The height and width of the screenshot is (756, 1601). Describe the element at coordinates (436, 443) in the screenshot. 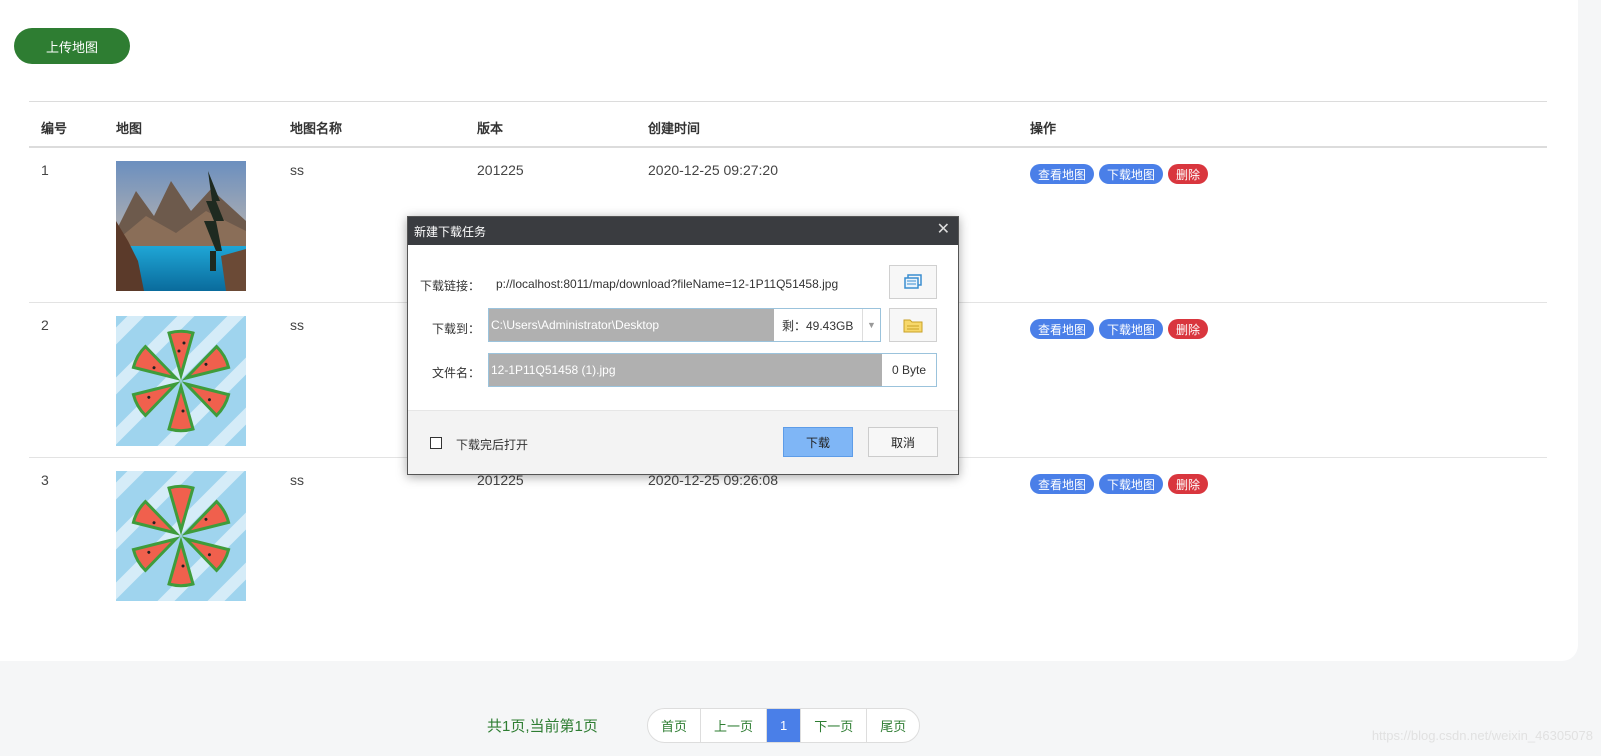

I see `open-after-download-checkbox` at that location.